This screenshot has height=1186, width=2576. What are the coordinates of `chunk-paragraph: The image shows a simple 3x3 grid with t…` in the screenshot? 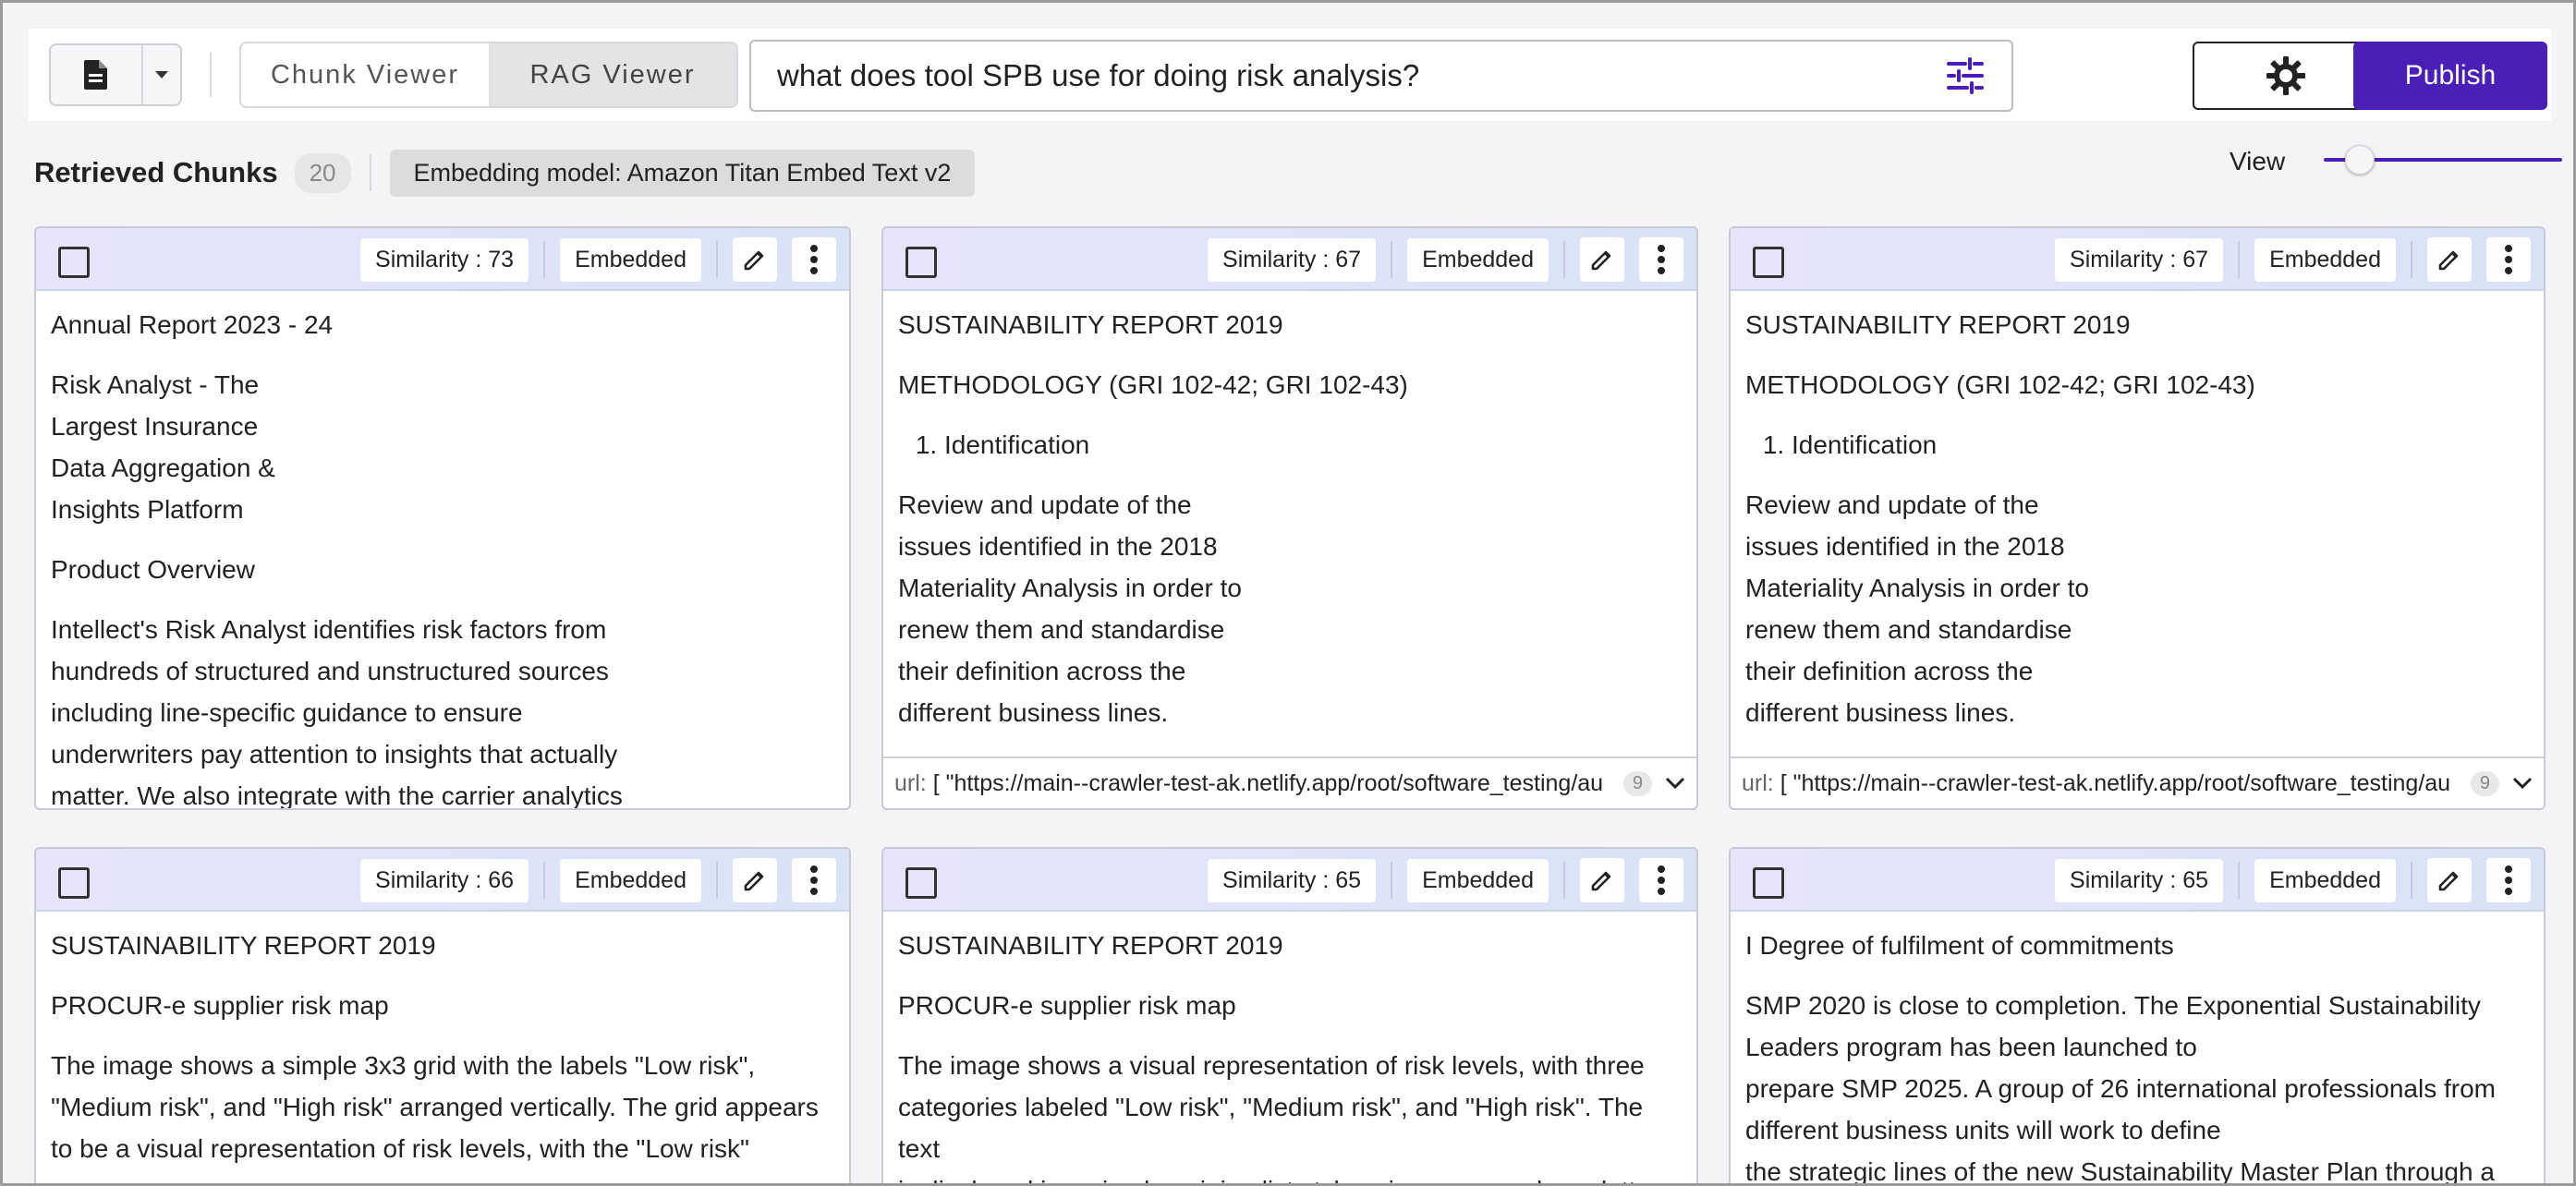 It's located at (435, 1107).